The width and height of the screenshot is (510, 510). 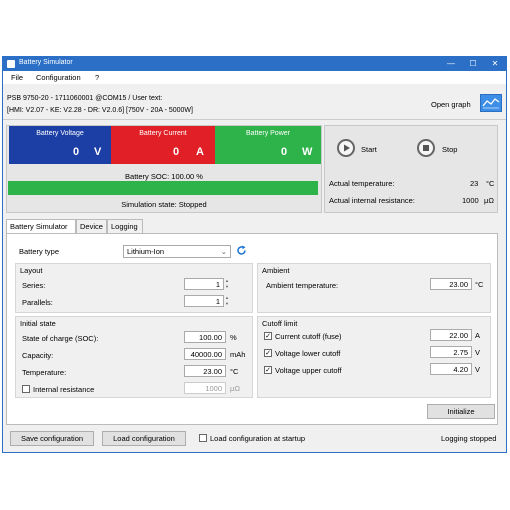 What do you see at coordinates (234, 371) in the screenshot?
I see `temperature-unit: °C` at bounding box center [234, 371].